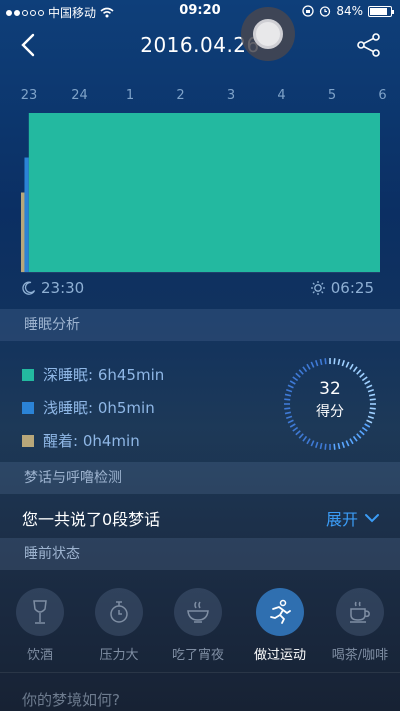 The height and width of the screenshot is (711, 400). I want to click on expand-label: 展开, so click(341, 519).